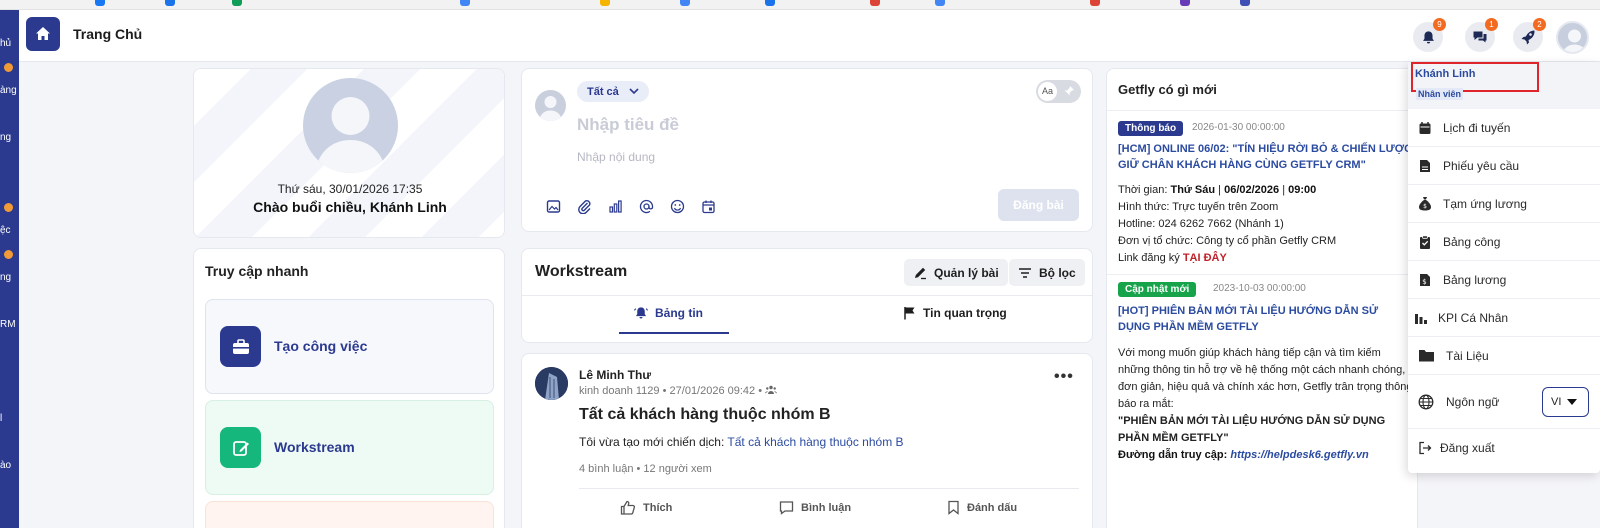  What do you see at coordinates (1205, 258) in the screenshot?
I see `register-link: TẠI ĐÂY` at bounding box center [1205, 258].